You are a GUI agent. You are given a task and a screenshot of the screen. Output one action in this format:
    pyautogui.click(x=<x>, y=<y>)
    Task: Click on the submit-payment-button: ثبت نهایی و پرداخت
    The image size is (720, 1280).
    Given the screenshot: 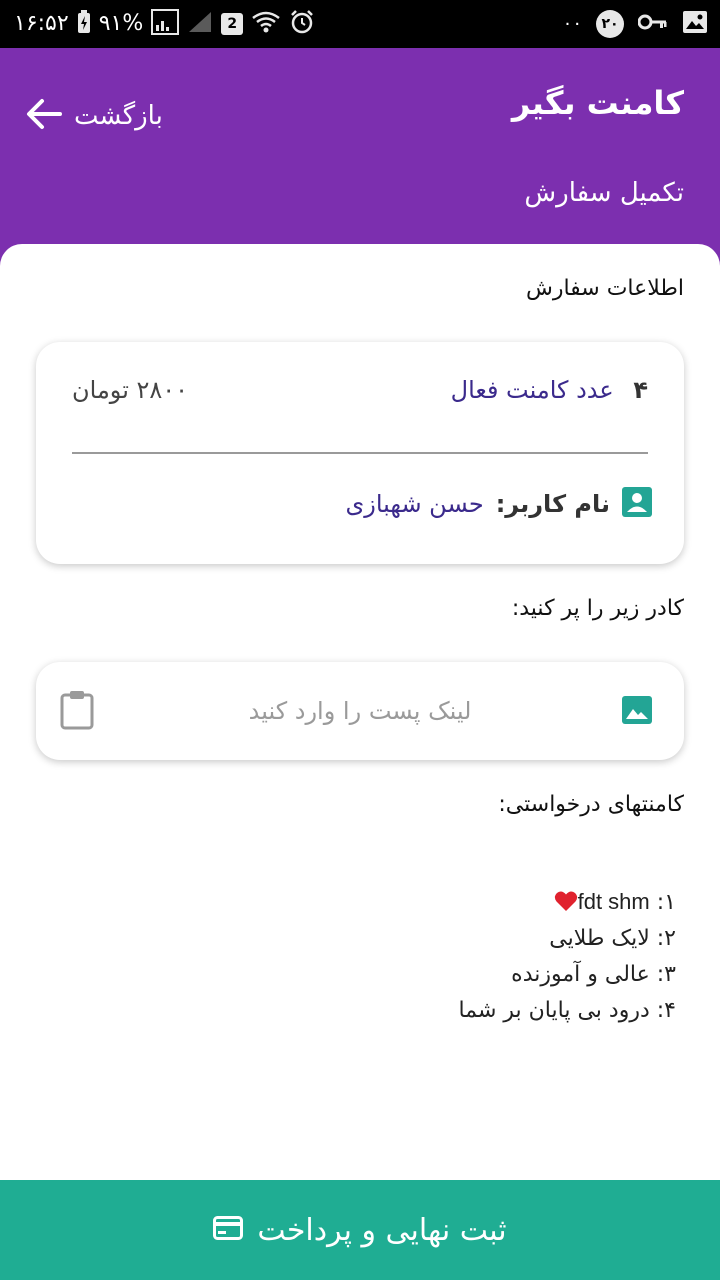 What is the action you would take?
    pyautogui.click(x=360, y=1230)
    